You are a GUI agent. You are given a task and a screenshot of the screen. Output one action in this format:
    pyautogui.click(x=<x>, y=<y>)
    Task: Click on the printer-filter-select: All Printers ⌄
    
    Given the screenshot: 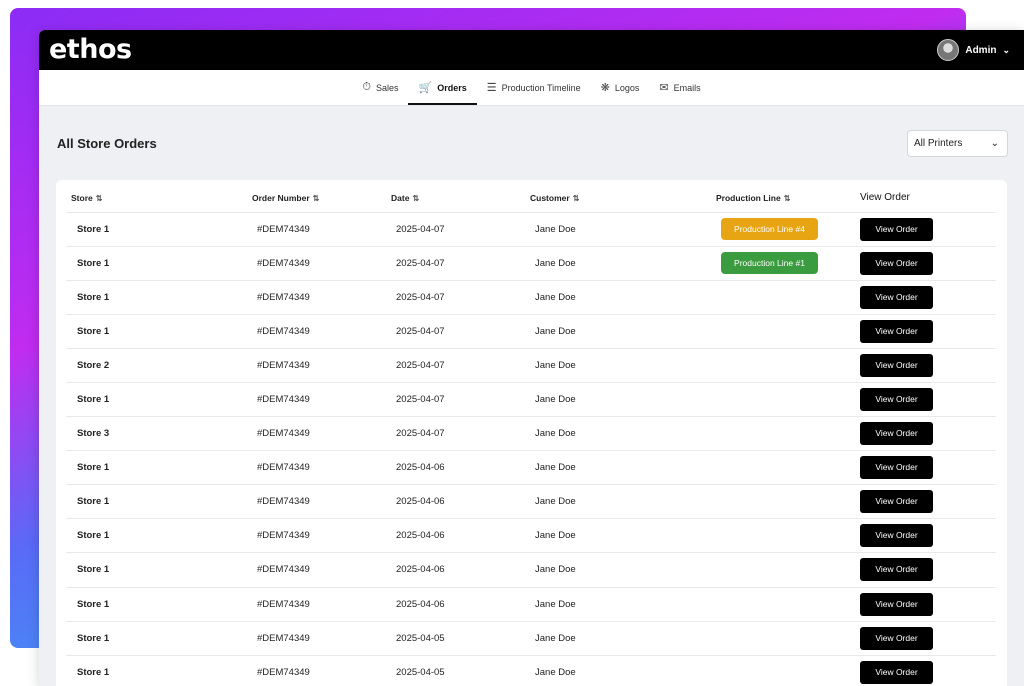 What is the action you would take?
    pyautogui.click(x=957, y=143)
    